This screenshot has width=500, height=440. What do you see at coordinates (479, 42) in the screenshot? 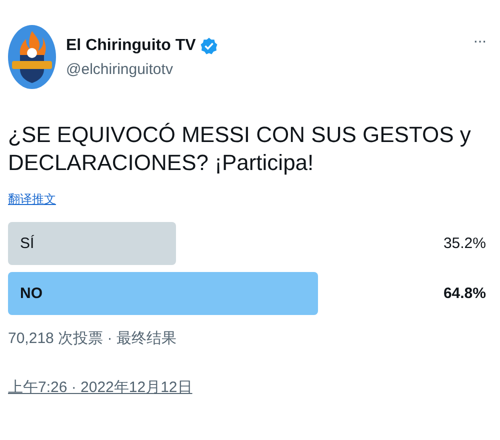
I see `more-menu-button: ···` at bounding box center [479, 42].